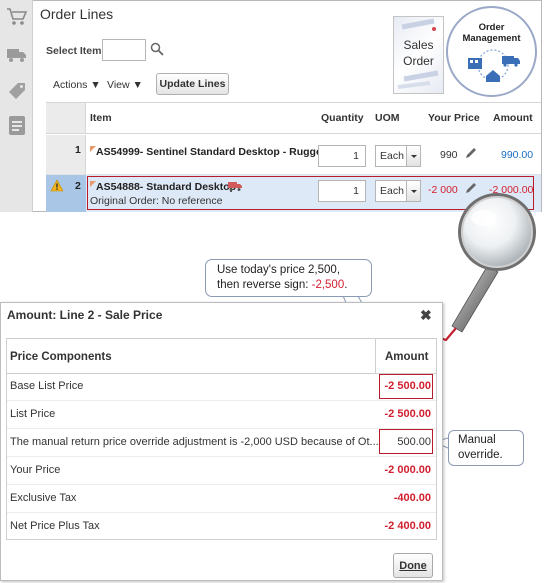 The image size is (554, 583). What do you see at coordinates (486, 448) in the screenshot?
I see `callout-manual-override: Manual override.` at bounding box center [486, 448].